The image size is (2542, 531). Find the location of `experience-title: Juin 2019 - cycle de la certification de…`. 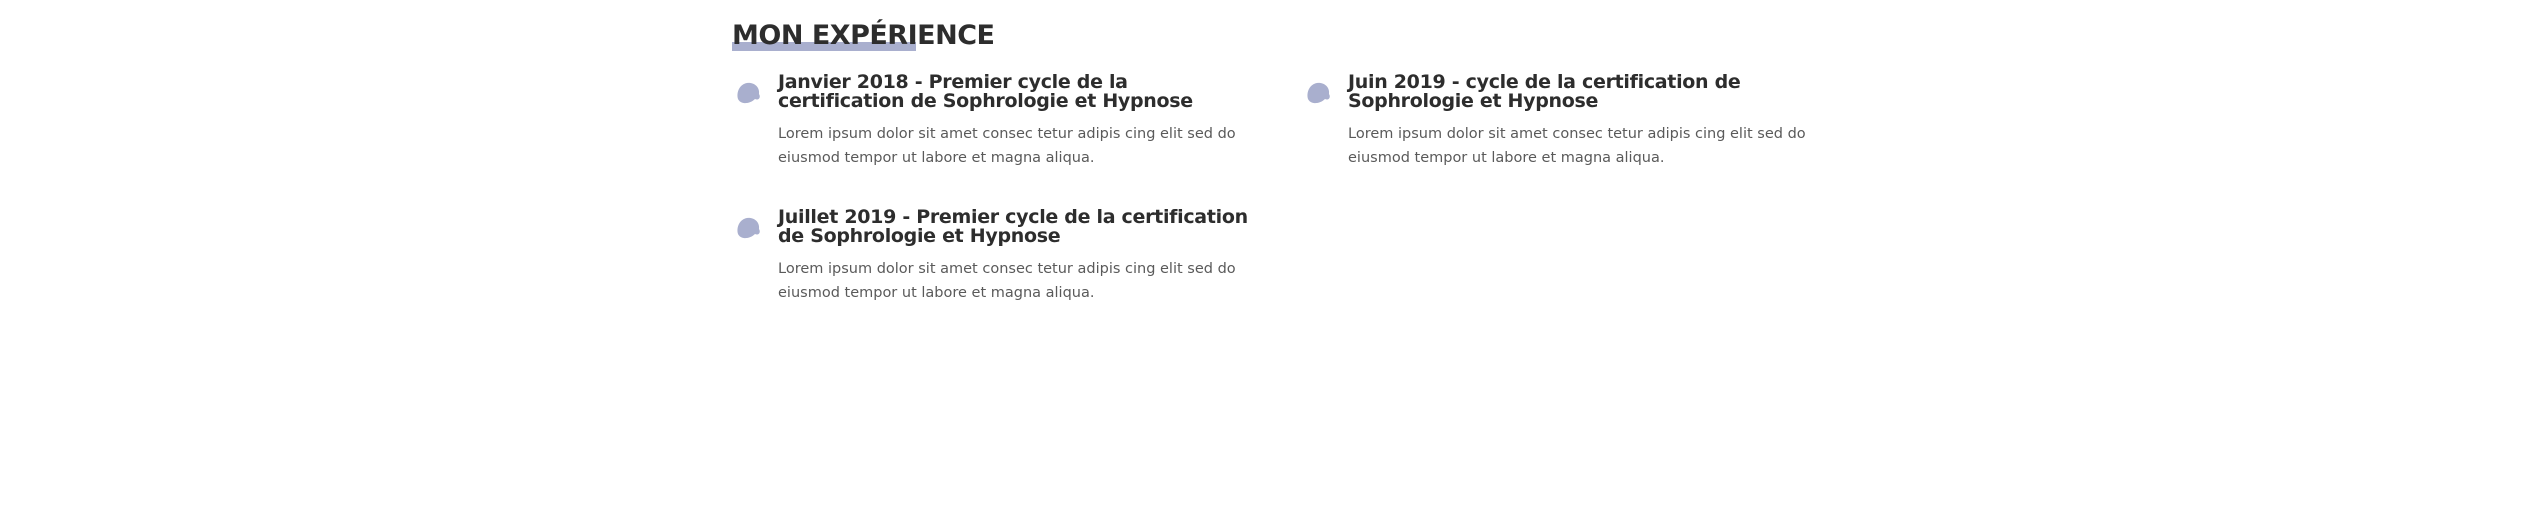

experience-title: Juin 2019 - cycle de la certification de… is located at coordinates (1544, 91).